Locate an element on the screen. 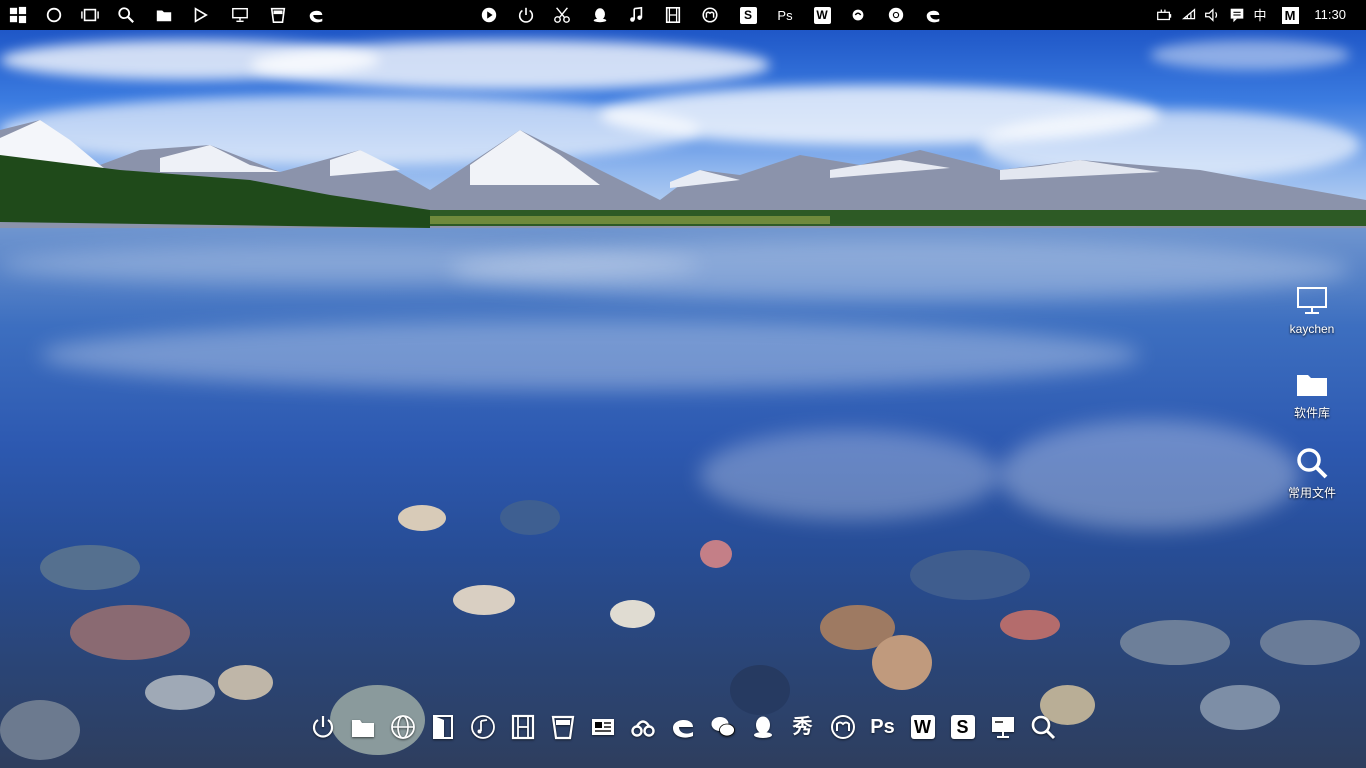 The height and width of the screenshot is (768, 1366). wifi-icon is located at coordinates (1190, 15).